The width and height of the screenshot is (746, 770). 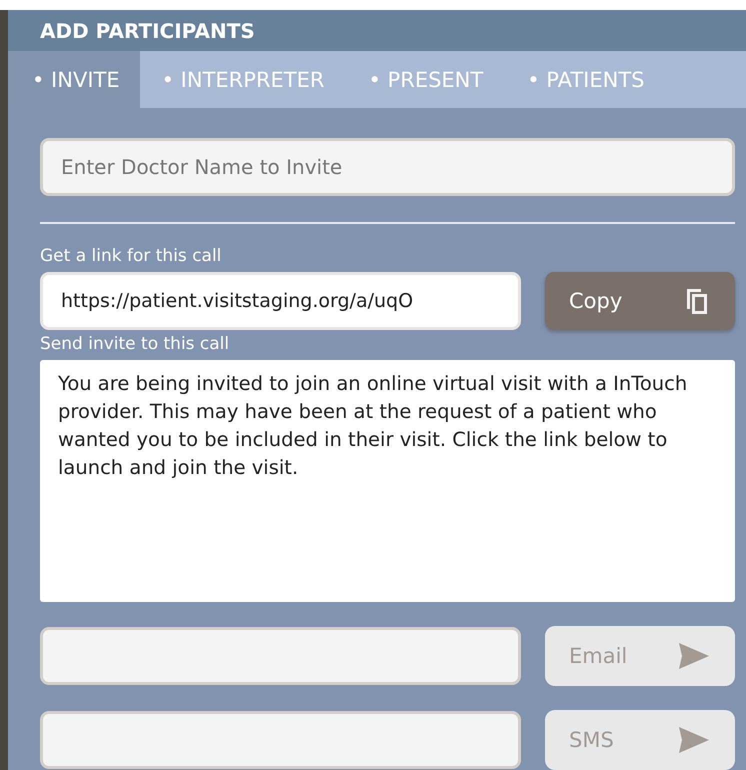 I want to click on link-label: Get a link for this call, so click(x=131, y=256).